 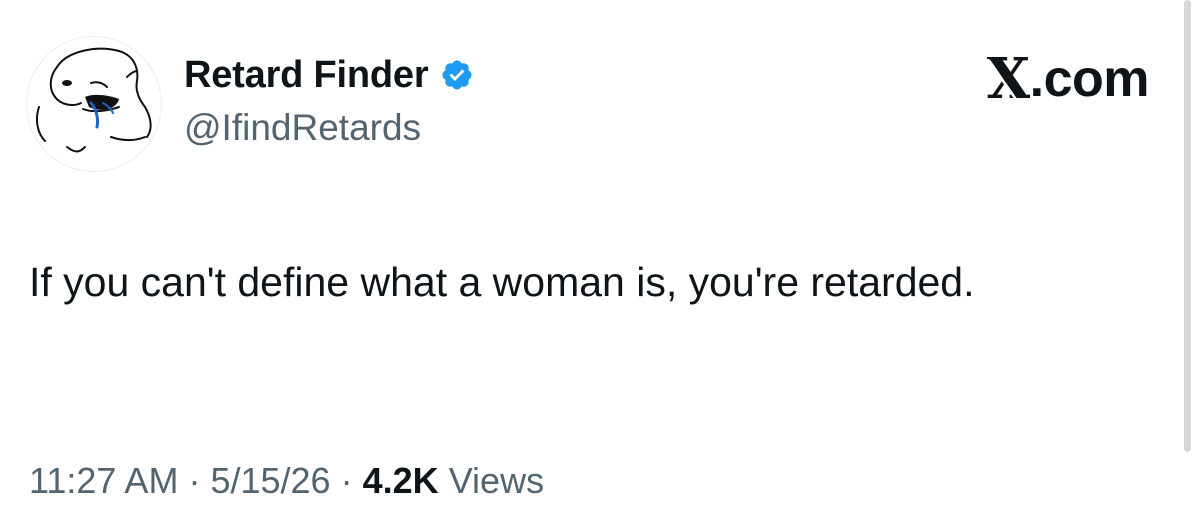 I want to click on brand-watermark: X .com, so click(x=1068, y=79).